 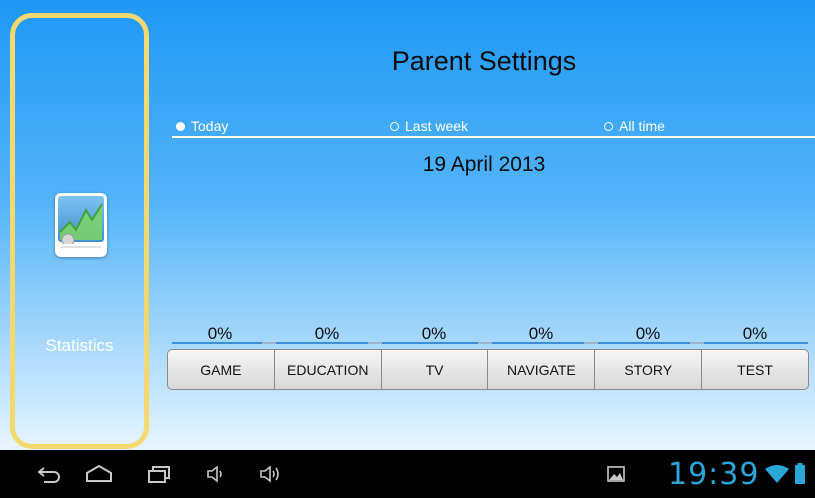 I want to click on category-button-test: TEST, so click(x=755, y=369).